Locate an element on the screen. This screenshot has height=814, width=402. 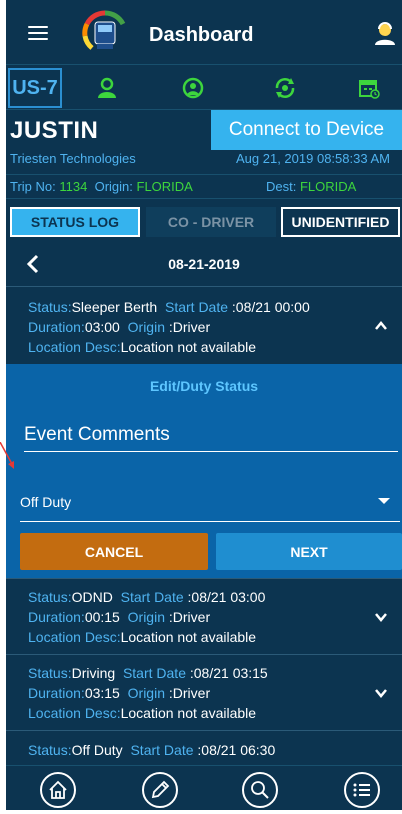
log-start-date: :08/21 03:15 is located at coordinates (228, 673).